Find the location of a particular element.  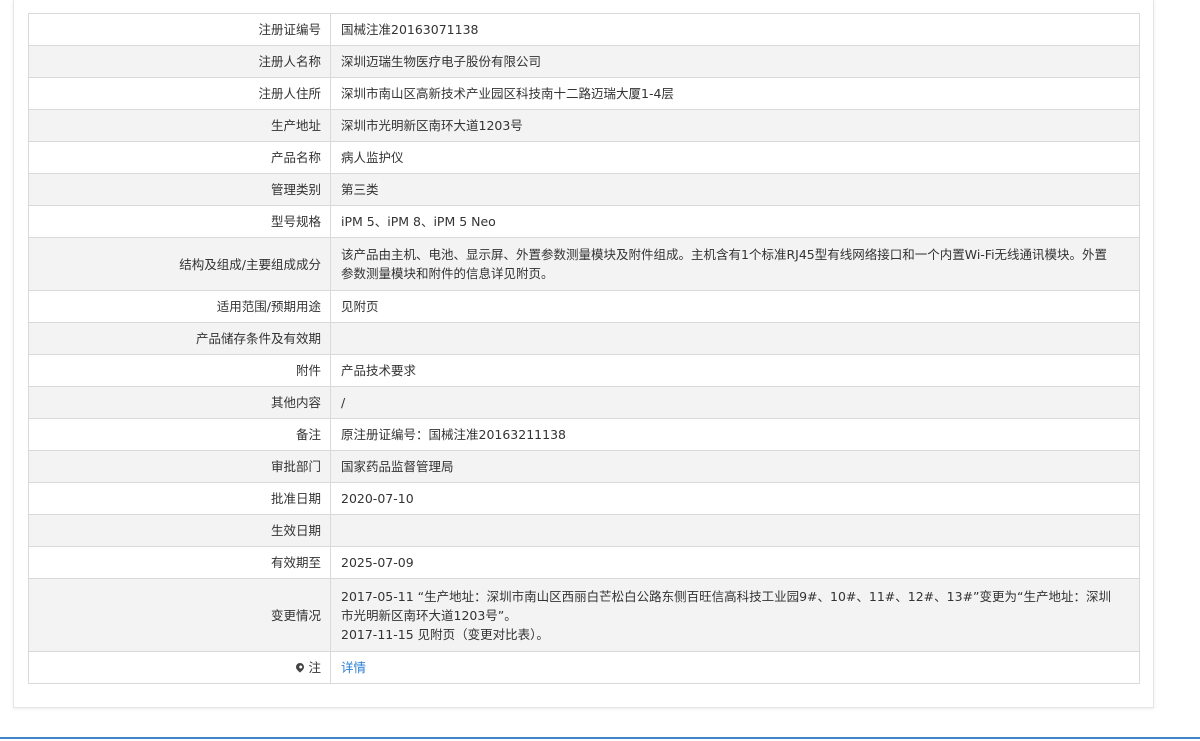

label-remarks: 备注 is located at coordinates (179, 434).